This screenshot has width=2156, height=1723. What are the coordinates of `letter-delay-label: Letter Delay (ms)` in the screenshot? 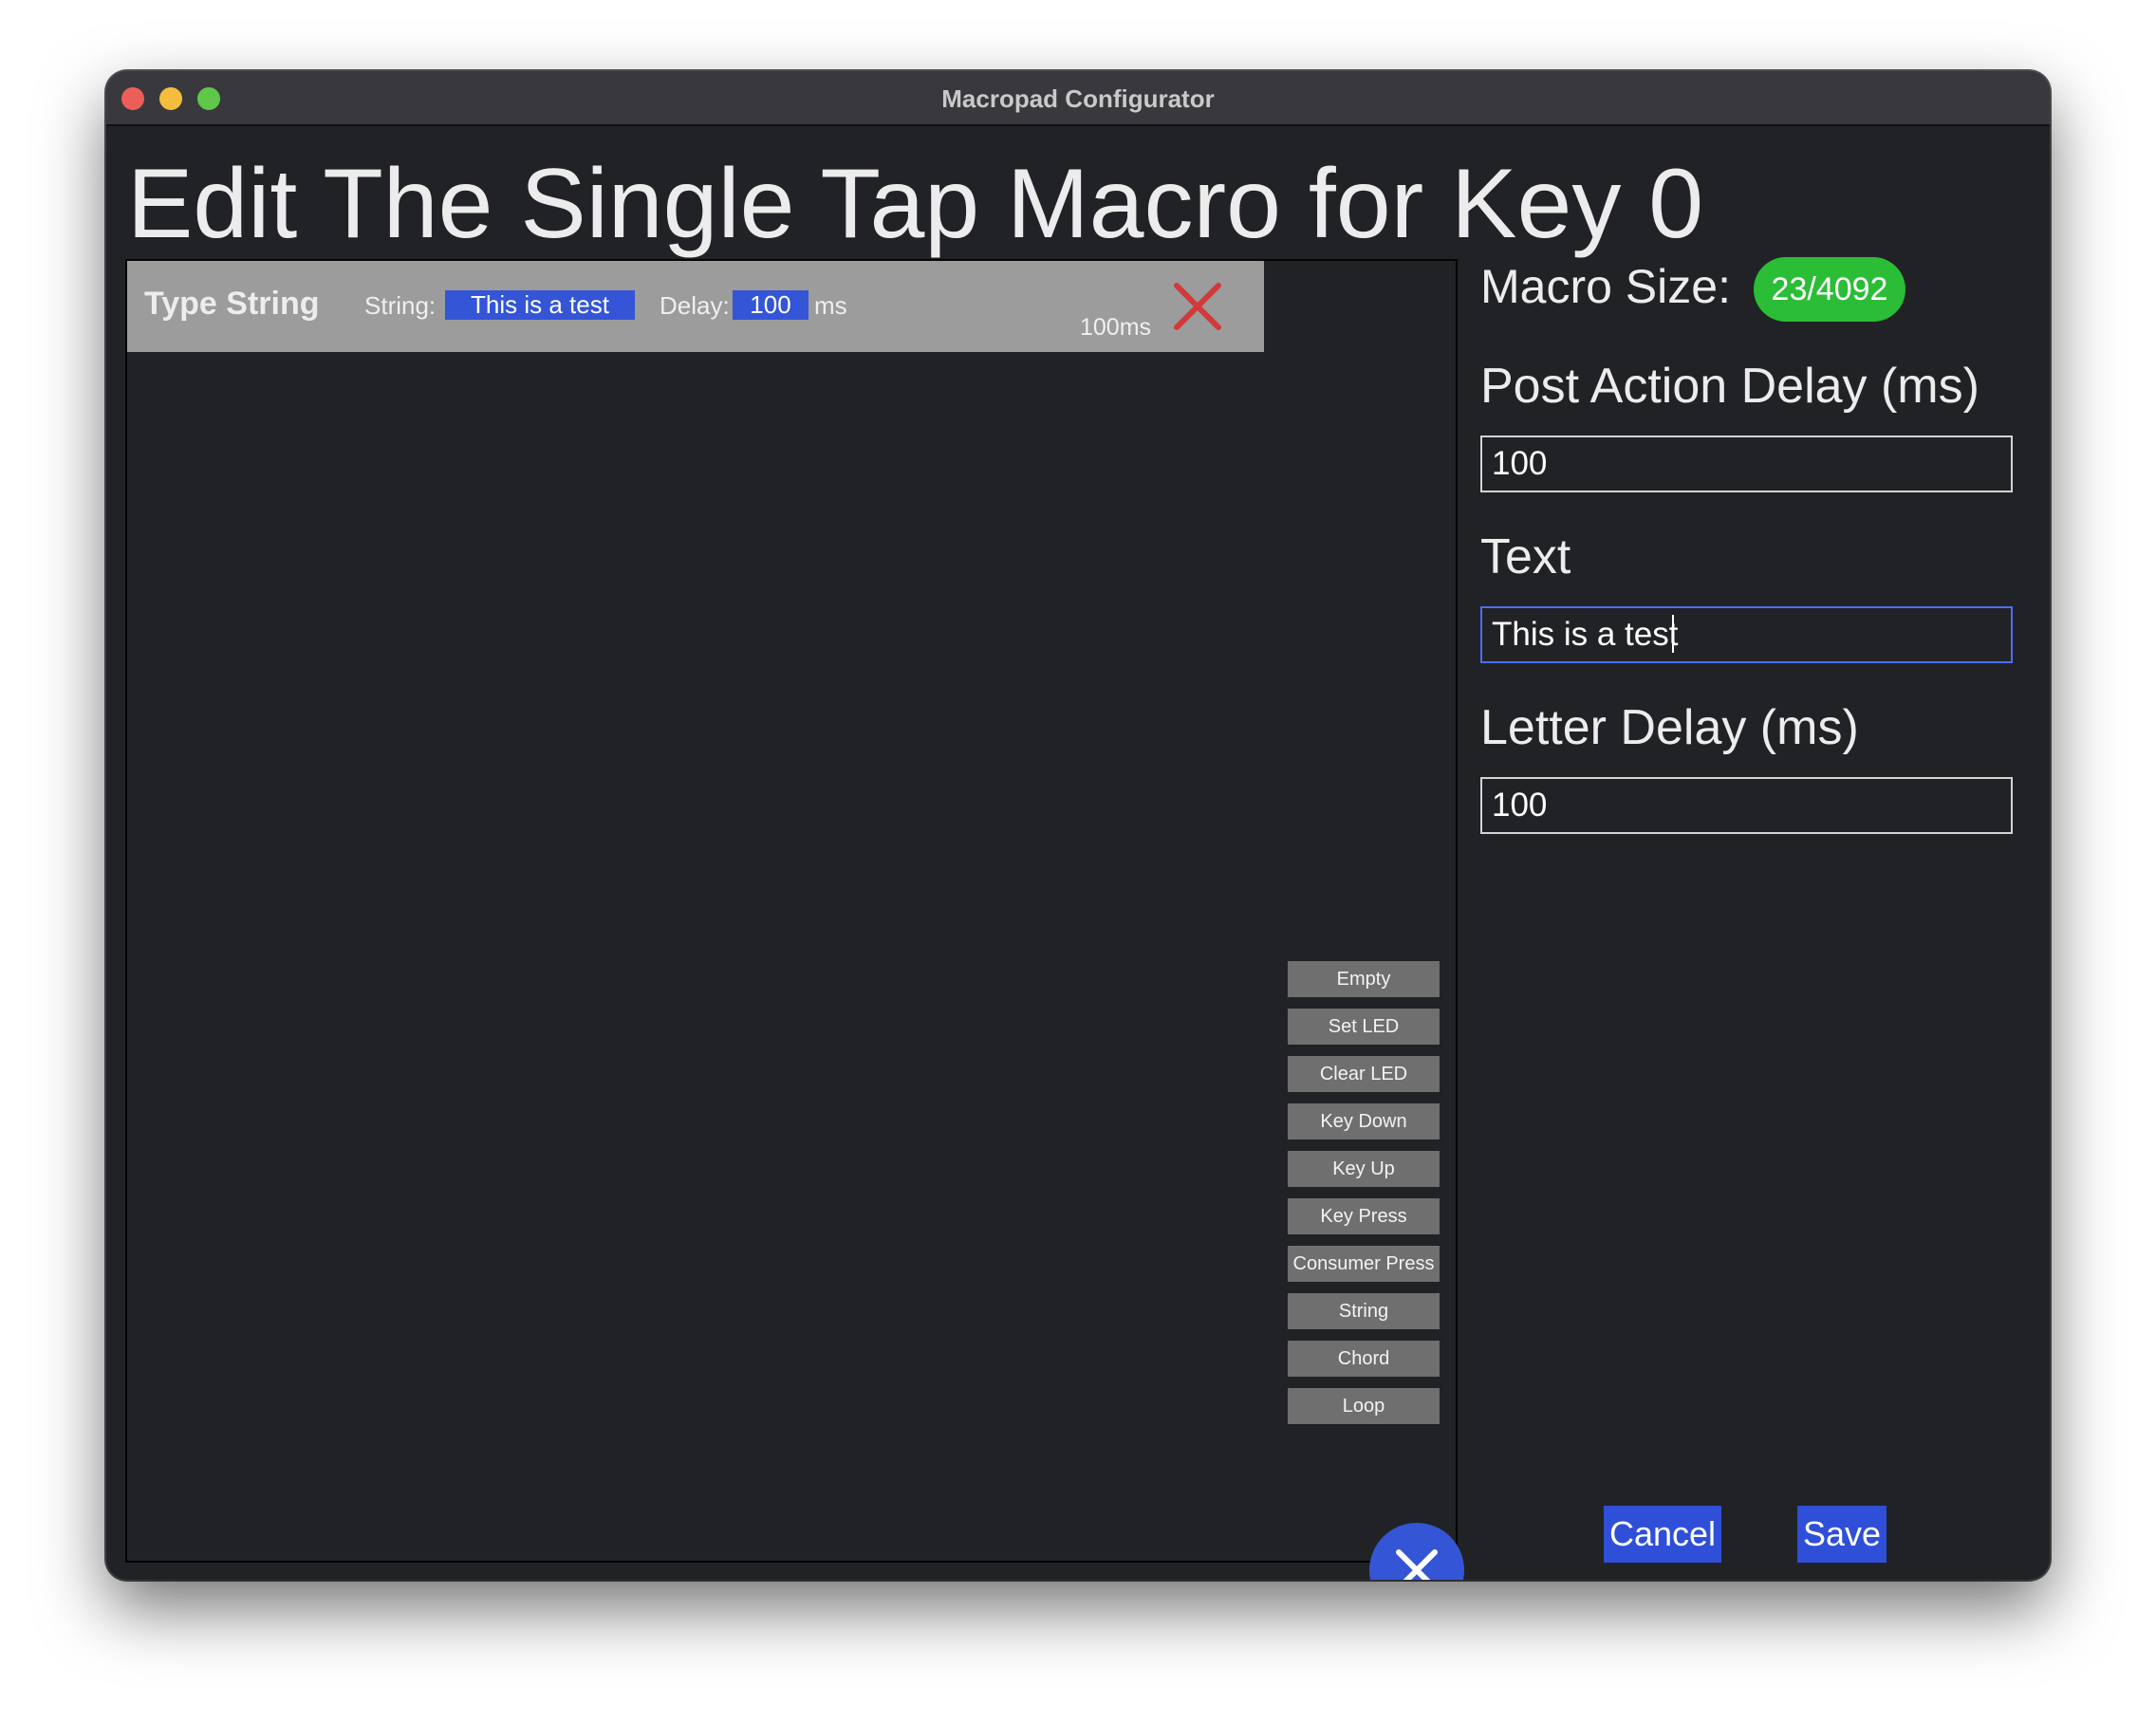 It's located at (1669, 727).